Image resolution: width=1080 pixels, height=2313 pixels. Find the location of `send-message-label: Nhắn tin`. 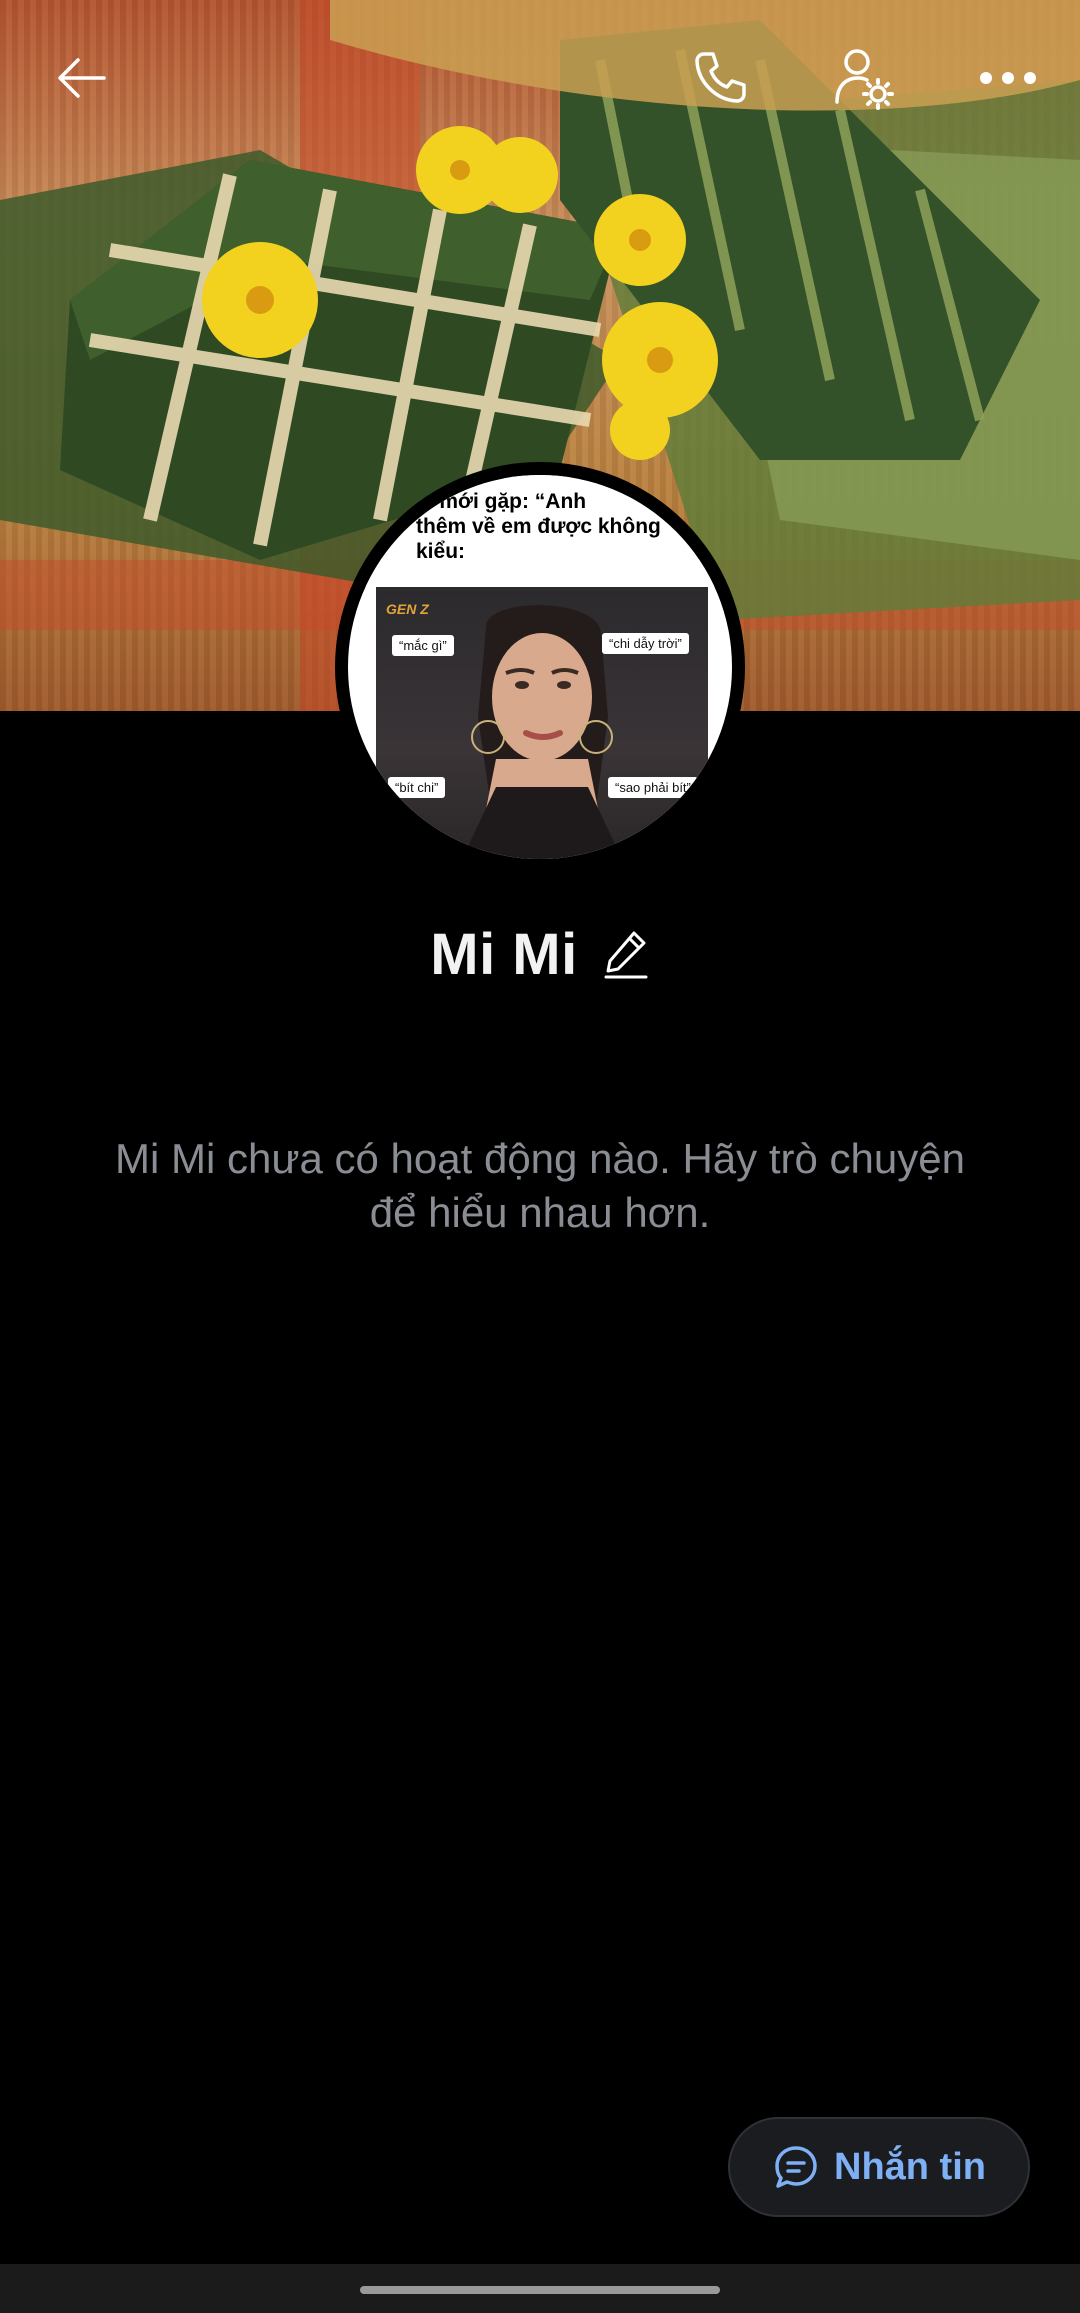

send-message-label: Nhắn tin is located at coordinates (910, 2166).